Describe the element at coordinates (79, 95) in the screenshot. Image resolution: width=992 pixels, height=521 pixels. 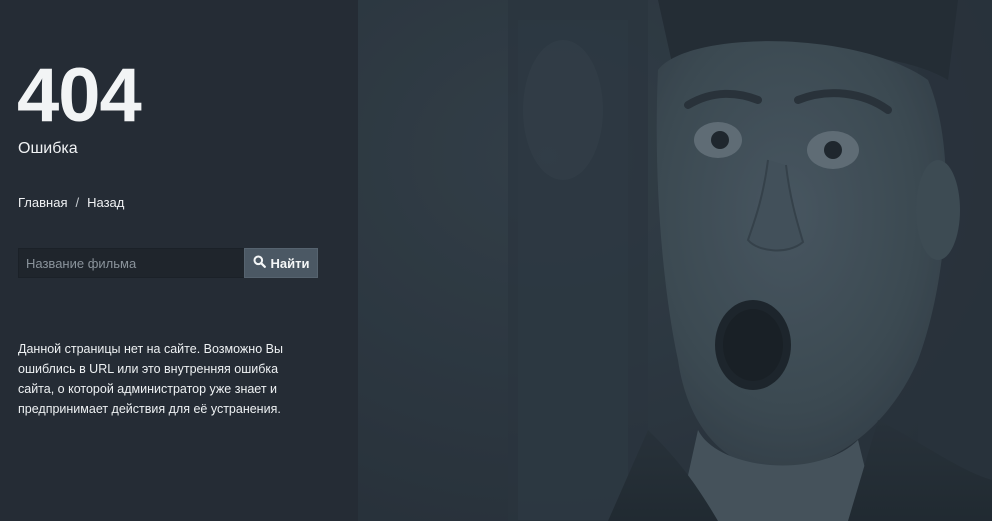
I see `error-code: 404` at that location.